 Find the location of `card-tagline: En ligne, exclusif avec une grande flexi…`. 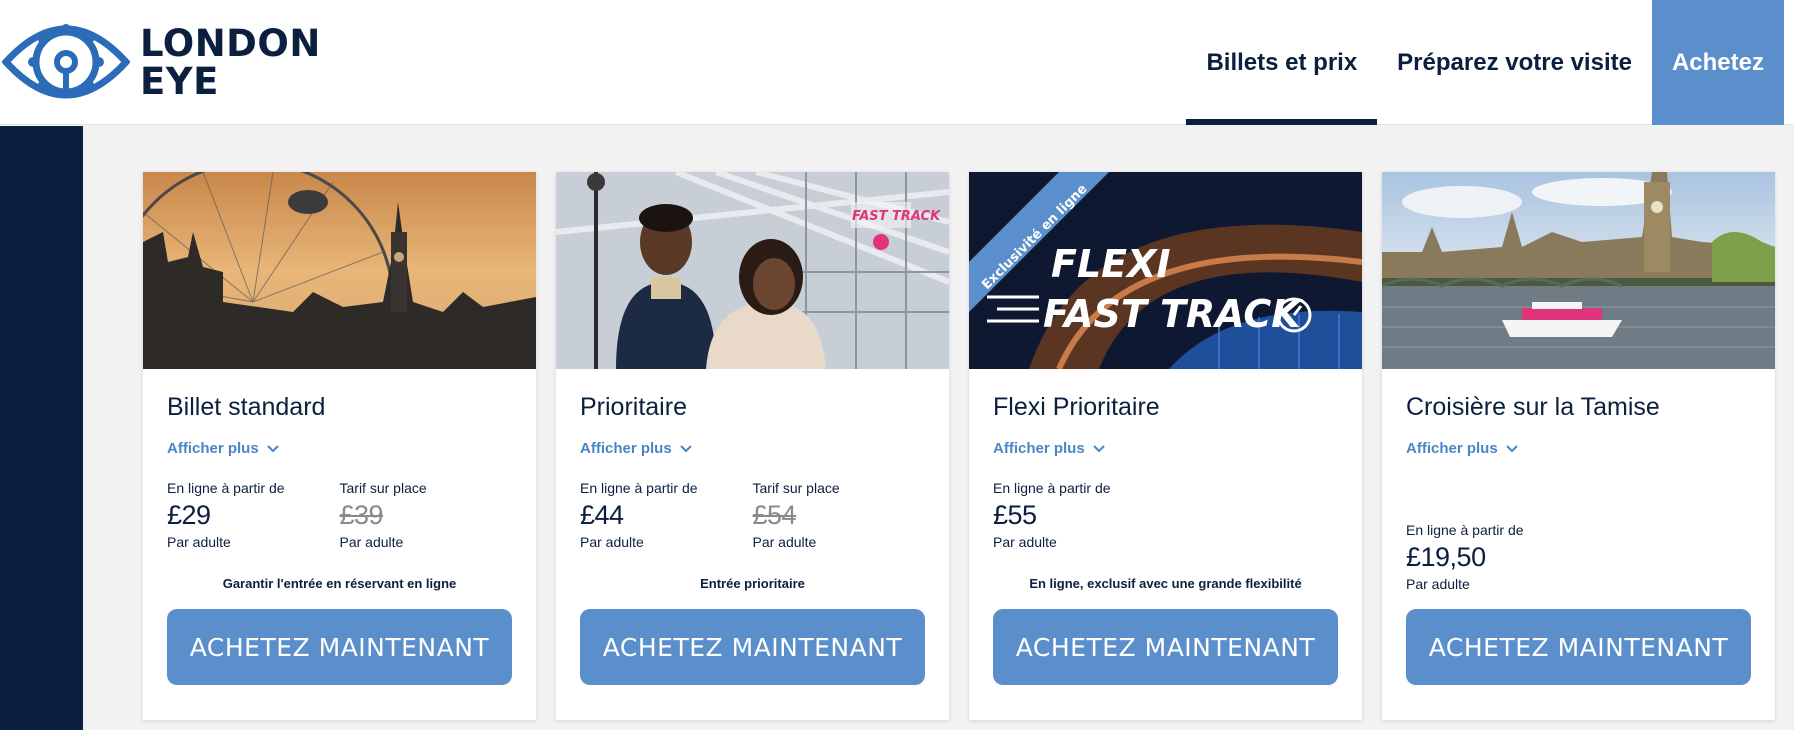

card-tagline: En ligne, exclusif avec une grande flexi… is located at coordinates (1165, 583).